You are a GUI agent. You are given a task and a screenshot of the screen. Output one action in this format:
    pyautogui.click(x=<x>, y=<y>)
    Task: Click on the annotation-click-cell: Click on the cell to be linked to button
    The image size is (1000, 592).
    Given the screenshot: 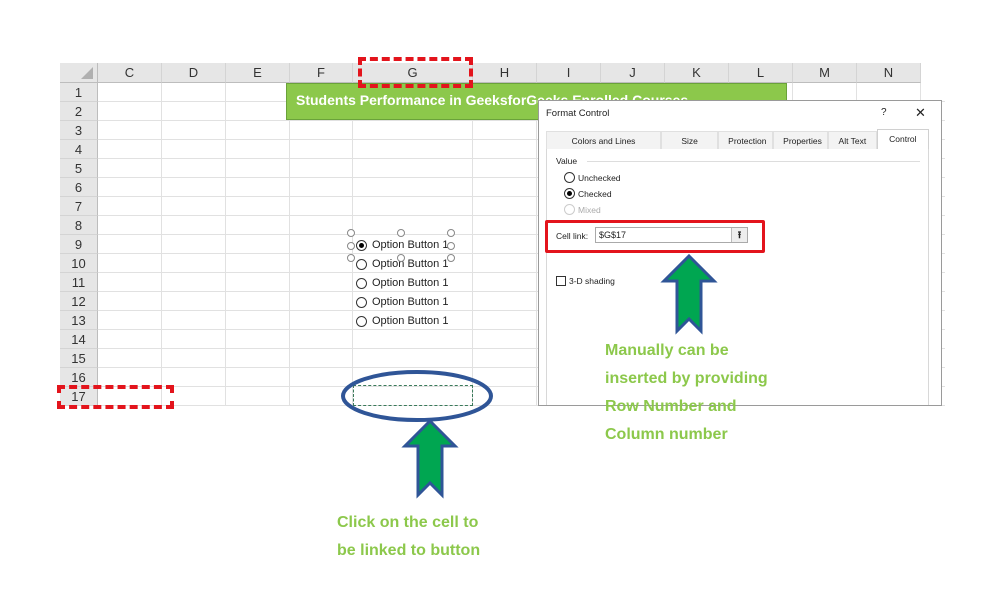 What is the action you would take?
    pyautogui.click(x=408, y=537)
    